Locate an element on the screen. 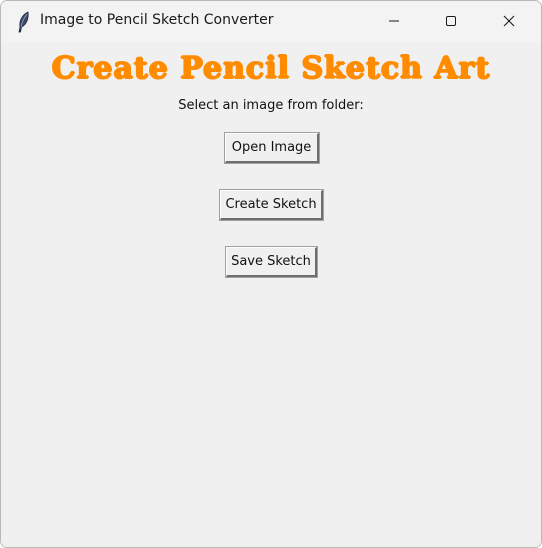  open-image-button: Open Image is located at coordinates (272, 148).